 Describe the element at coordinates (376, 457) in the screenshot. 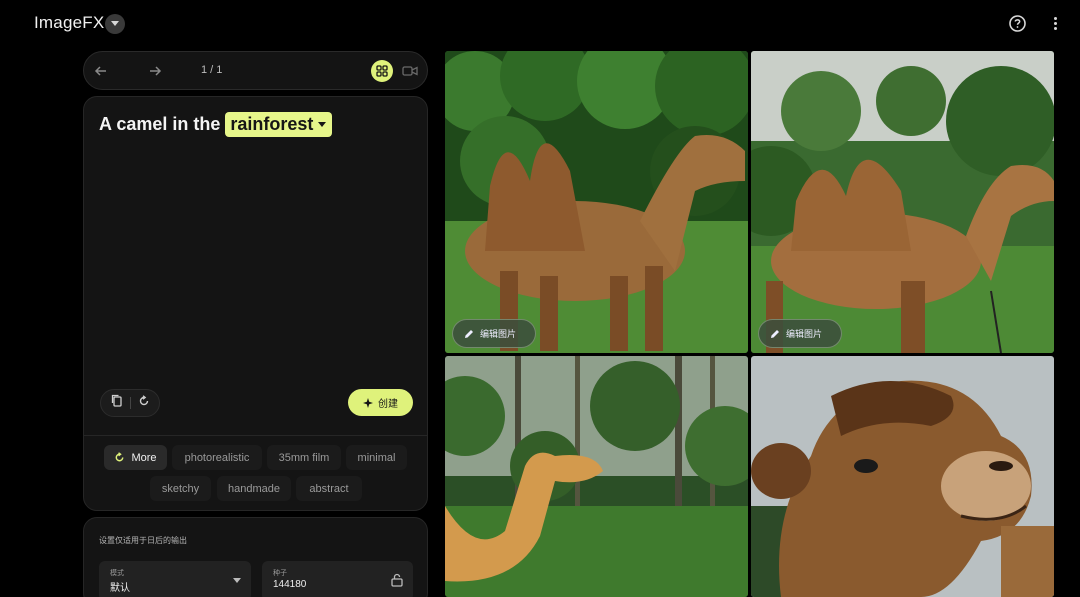

I see `style-chip: minimal` at that location.